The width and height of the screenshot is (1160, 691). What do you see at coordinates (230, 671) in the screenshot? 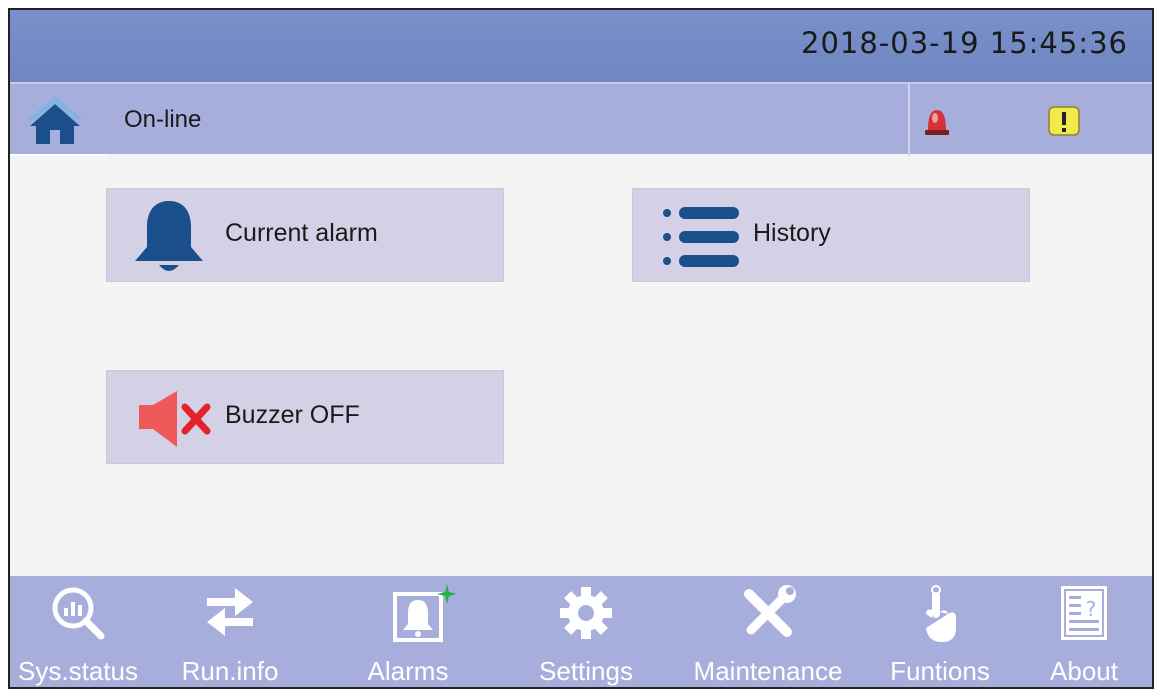
I see `nav-label: Run.info` at bounding box center [230, 671].